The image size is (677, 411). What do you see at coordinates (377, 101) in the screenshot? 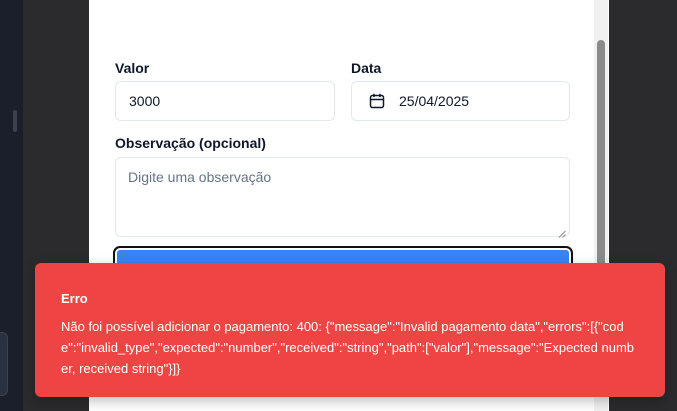
I see `calendar-icon` at bounding box center [377, 101].